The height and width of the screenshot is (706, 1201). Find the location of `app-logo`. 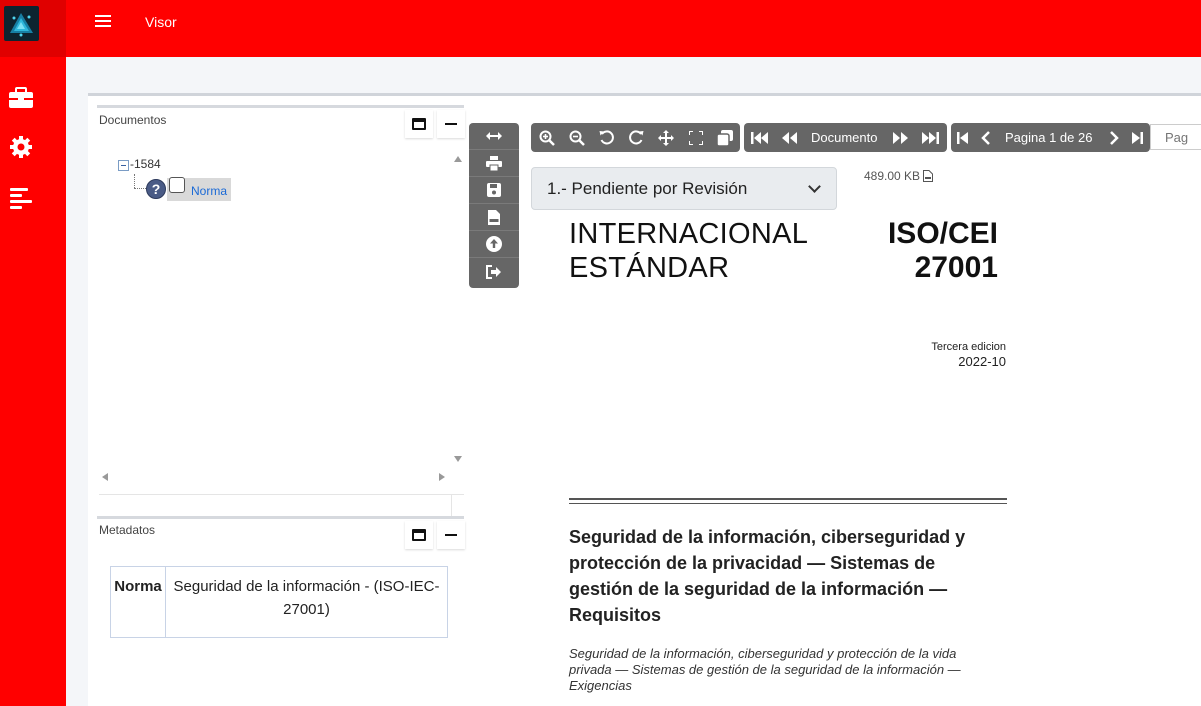

app-logo is located at coordinates (21, 23).